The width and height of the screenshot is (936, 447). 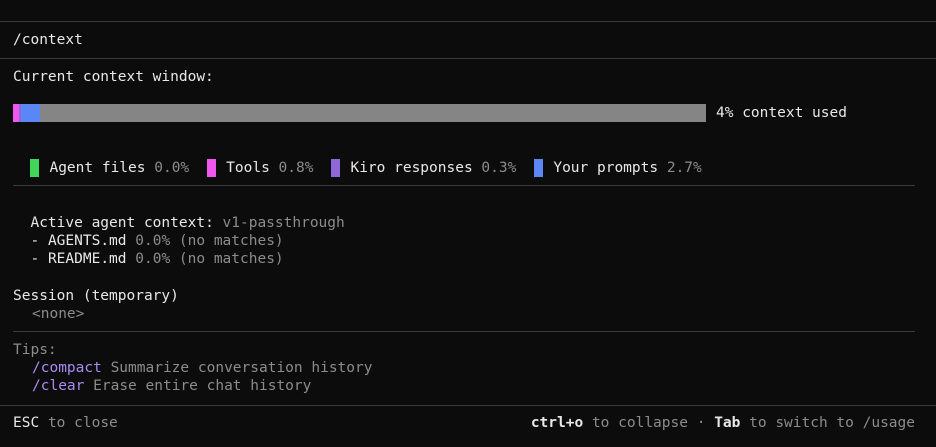 I want to click on session-divider, so click(x=464, y=331).